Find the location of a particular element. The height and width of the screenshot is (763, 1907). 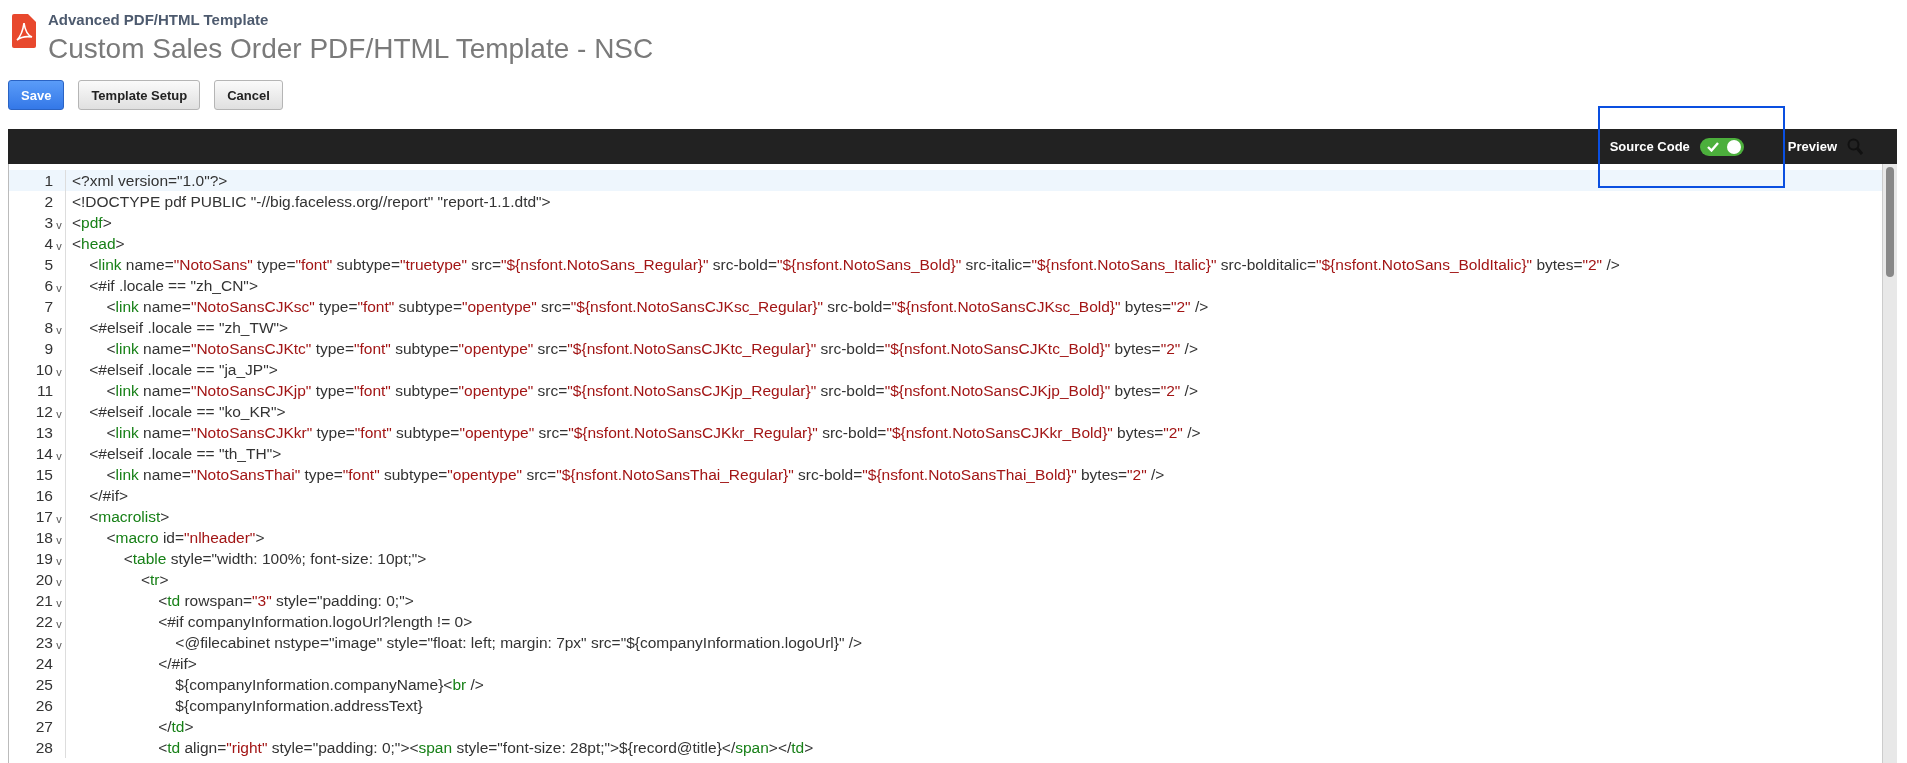

code-line: <@filecabinet nstype="image" style="float: left; margin: 7px" src="${companyInformation.logoUrl}" /> is located at coordinates (518, 643).